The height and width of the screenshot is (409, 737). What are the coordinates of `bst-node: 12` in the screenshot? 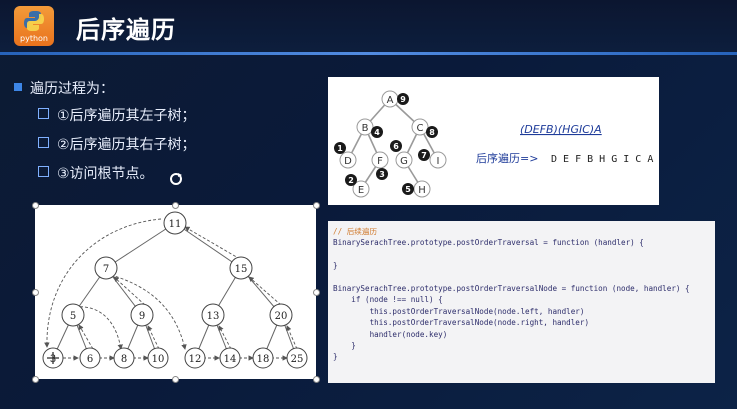 It's located at (195, 359).